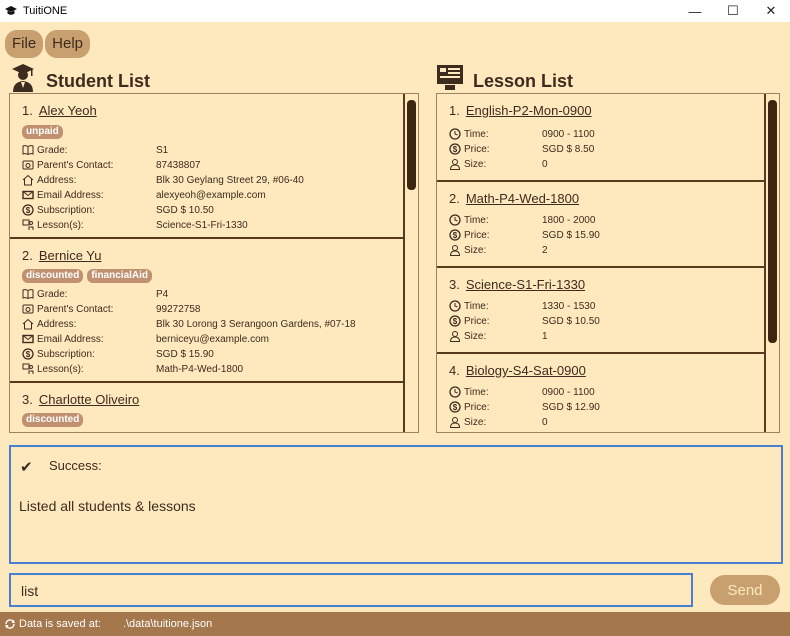 This screenshot has height=636, width=790. I want to click on student-list-title: Student List, so click(98, 81).